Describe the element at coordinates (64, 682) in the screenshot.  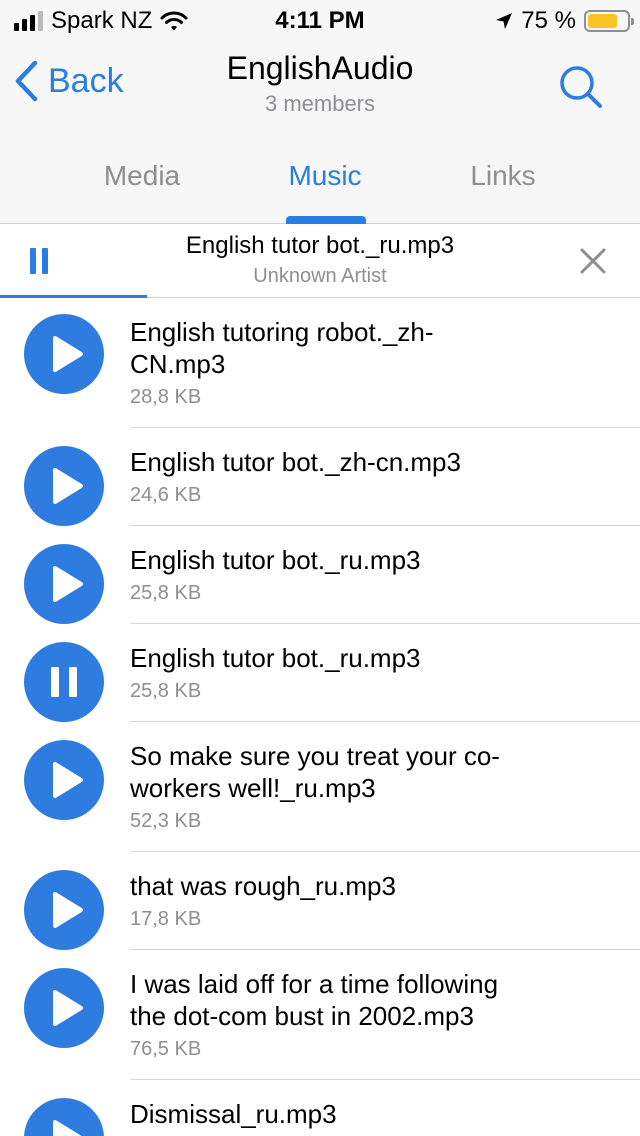
I see `pause-icon` at that location.